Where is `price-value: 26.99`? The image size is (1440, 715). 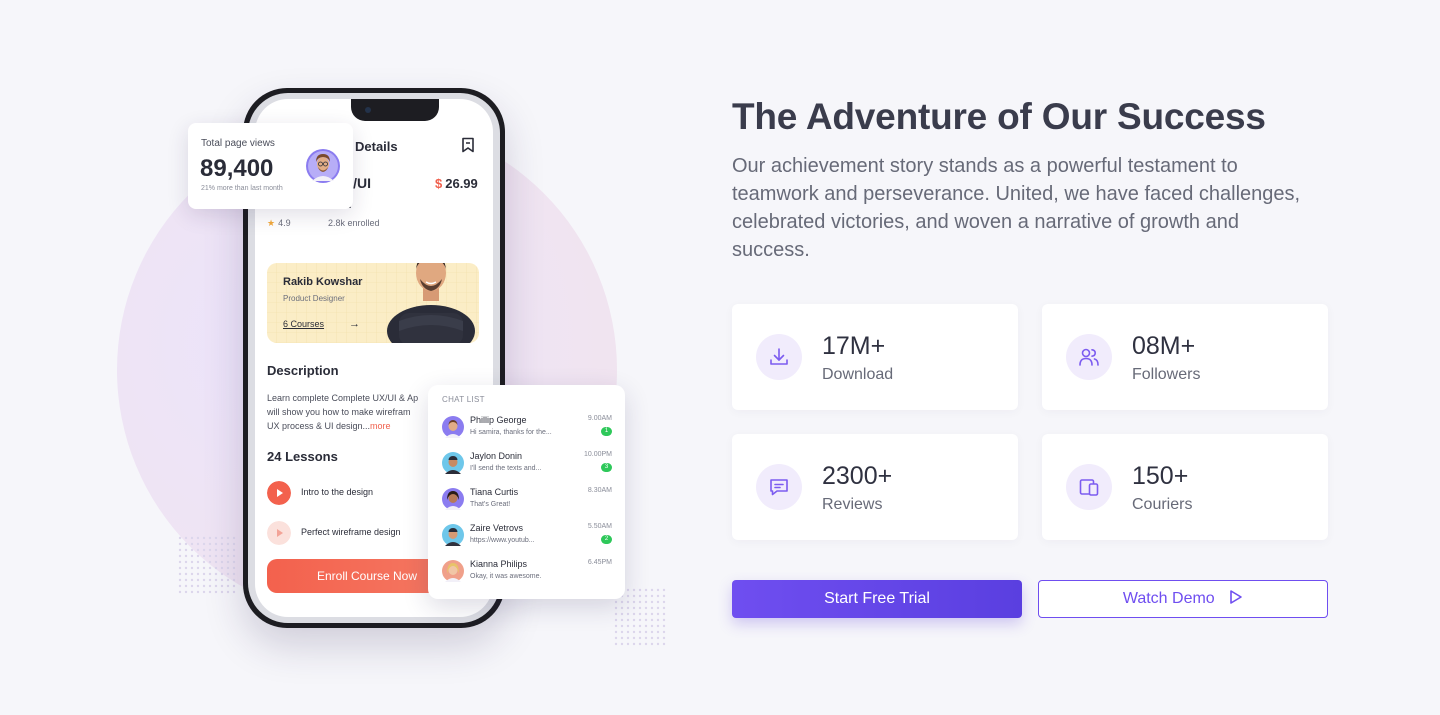 price-value: 26.99 is located at coordinates (461, 183).